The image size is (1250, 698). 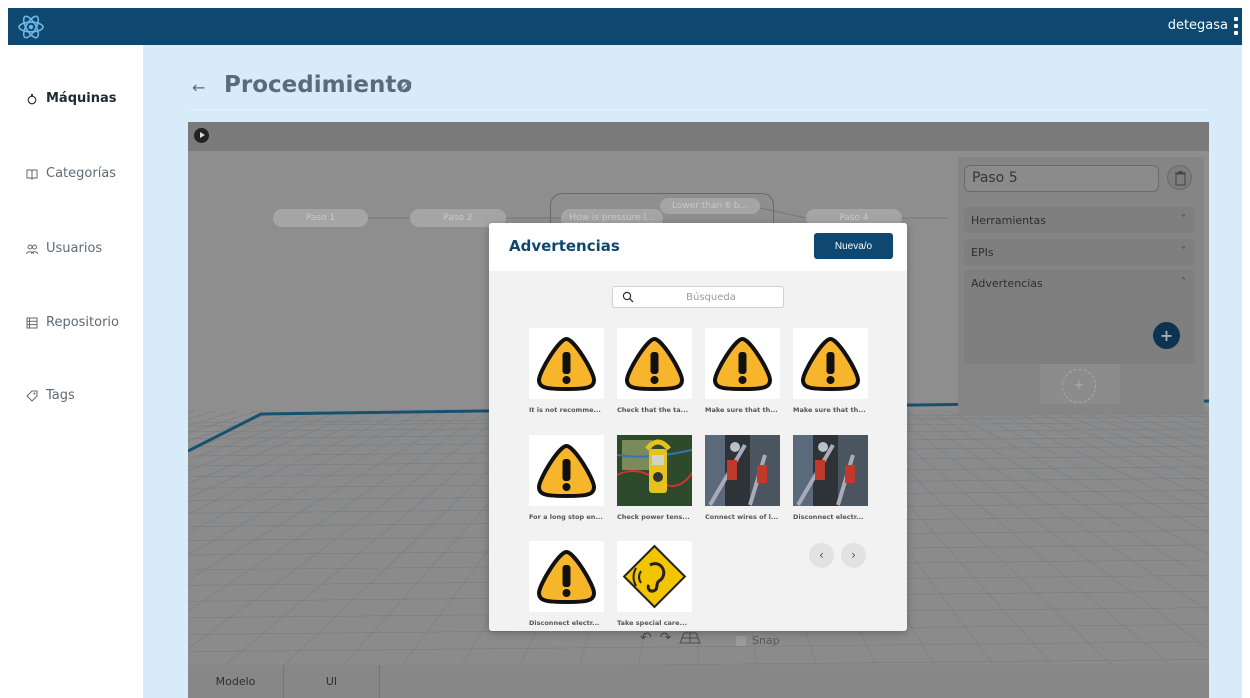 What do you see at coordinates (318, 85) in the screenshot?
I see `page-title: Procedimiento` at bounding box center [318, 85].